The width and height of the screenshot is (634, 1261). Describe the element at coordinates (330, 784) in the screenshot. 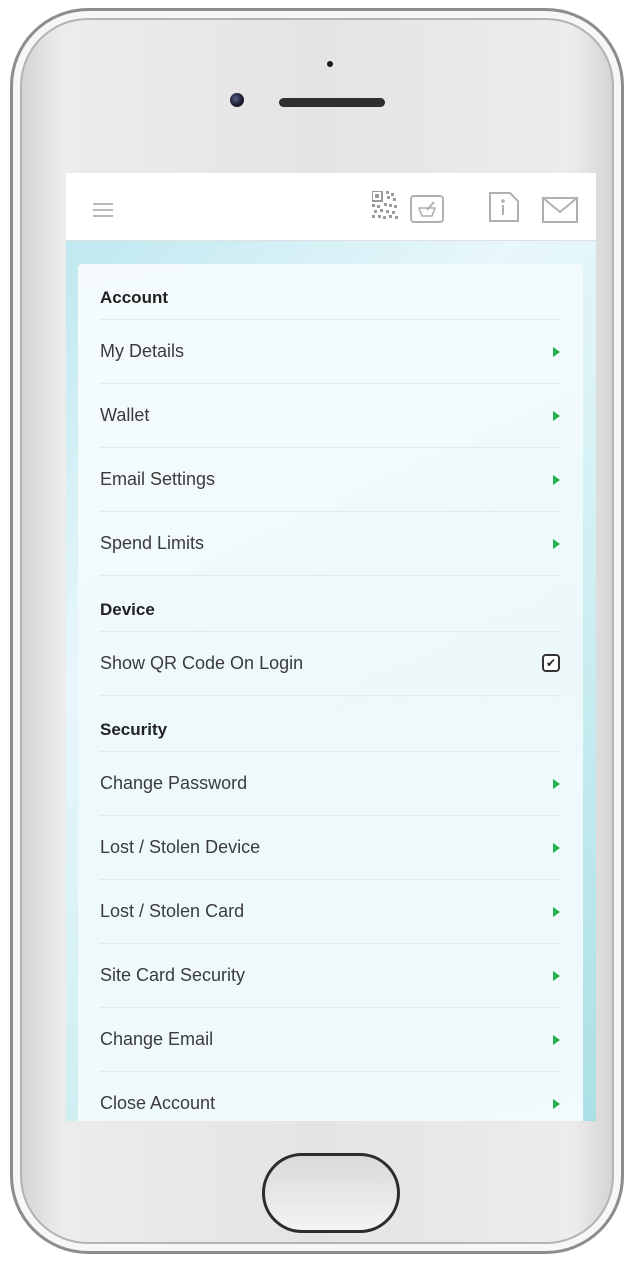

I see `menu-item-change-password: Change Password` at that location.